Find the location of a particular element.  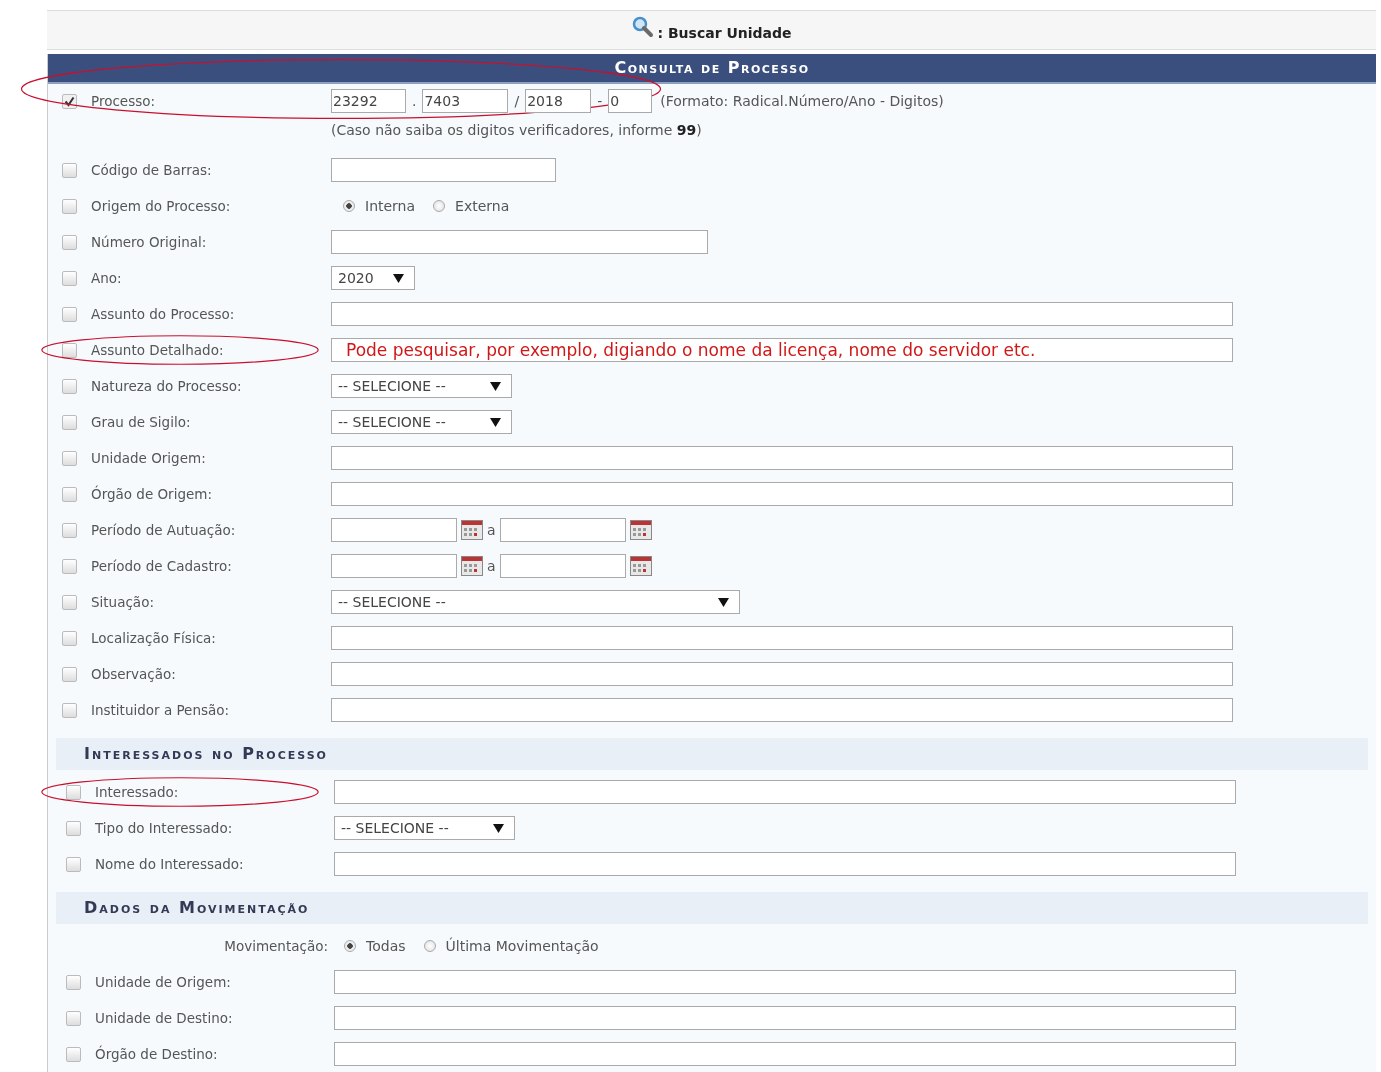

dropdown: 2020 is located at coordinates (373, 278).